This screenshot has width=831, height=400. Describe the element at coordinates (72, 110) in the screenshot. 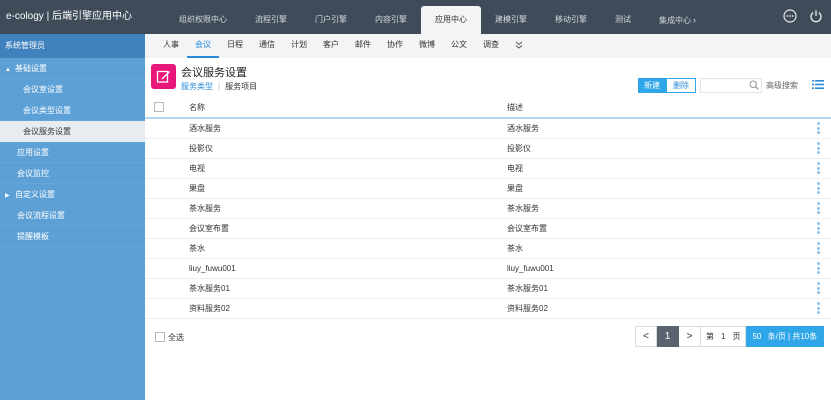

I see `sidebar-item-type-settings: 会议类型设置` at that location.